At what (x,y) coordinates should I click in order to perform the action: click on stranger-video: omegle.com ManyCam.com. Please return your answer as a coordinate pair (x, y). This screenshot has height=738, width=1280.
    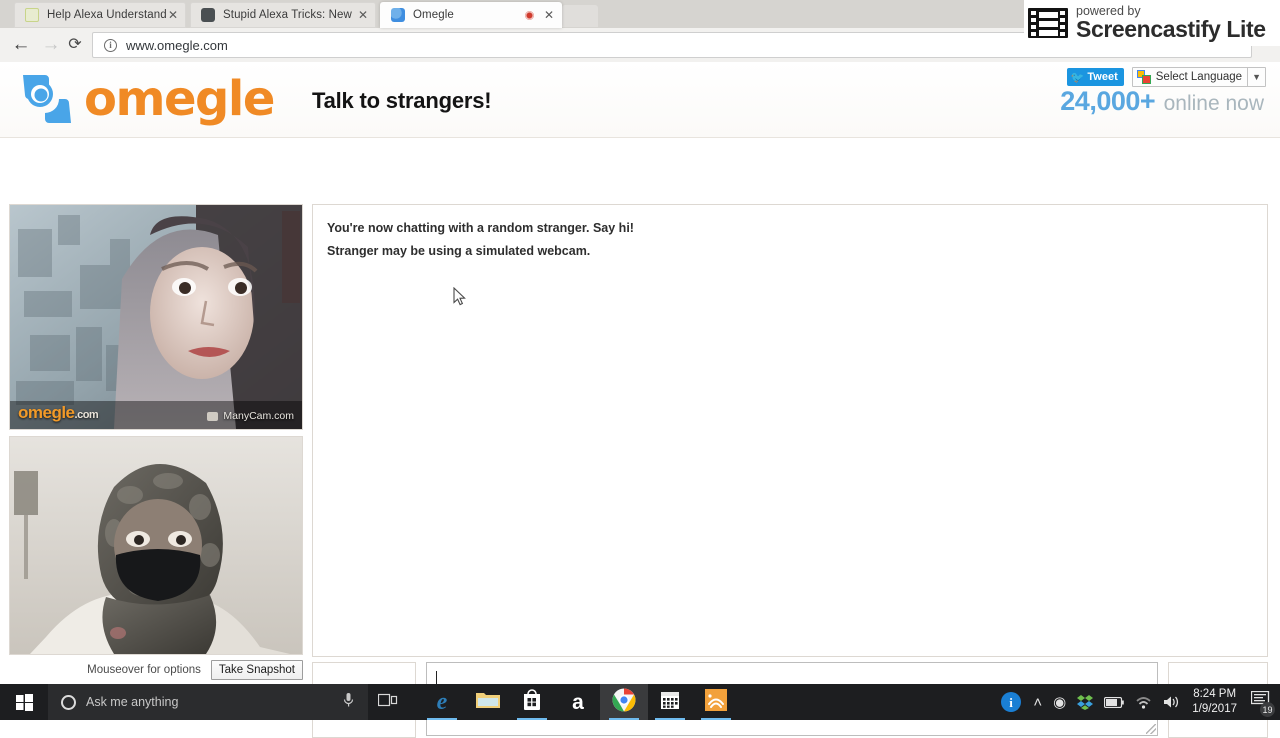
    Looking at the image, I should click on (156, 317).